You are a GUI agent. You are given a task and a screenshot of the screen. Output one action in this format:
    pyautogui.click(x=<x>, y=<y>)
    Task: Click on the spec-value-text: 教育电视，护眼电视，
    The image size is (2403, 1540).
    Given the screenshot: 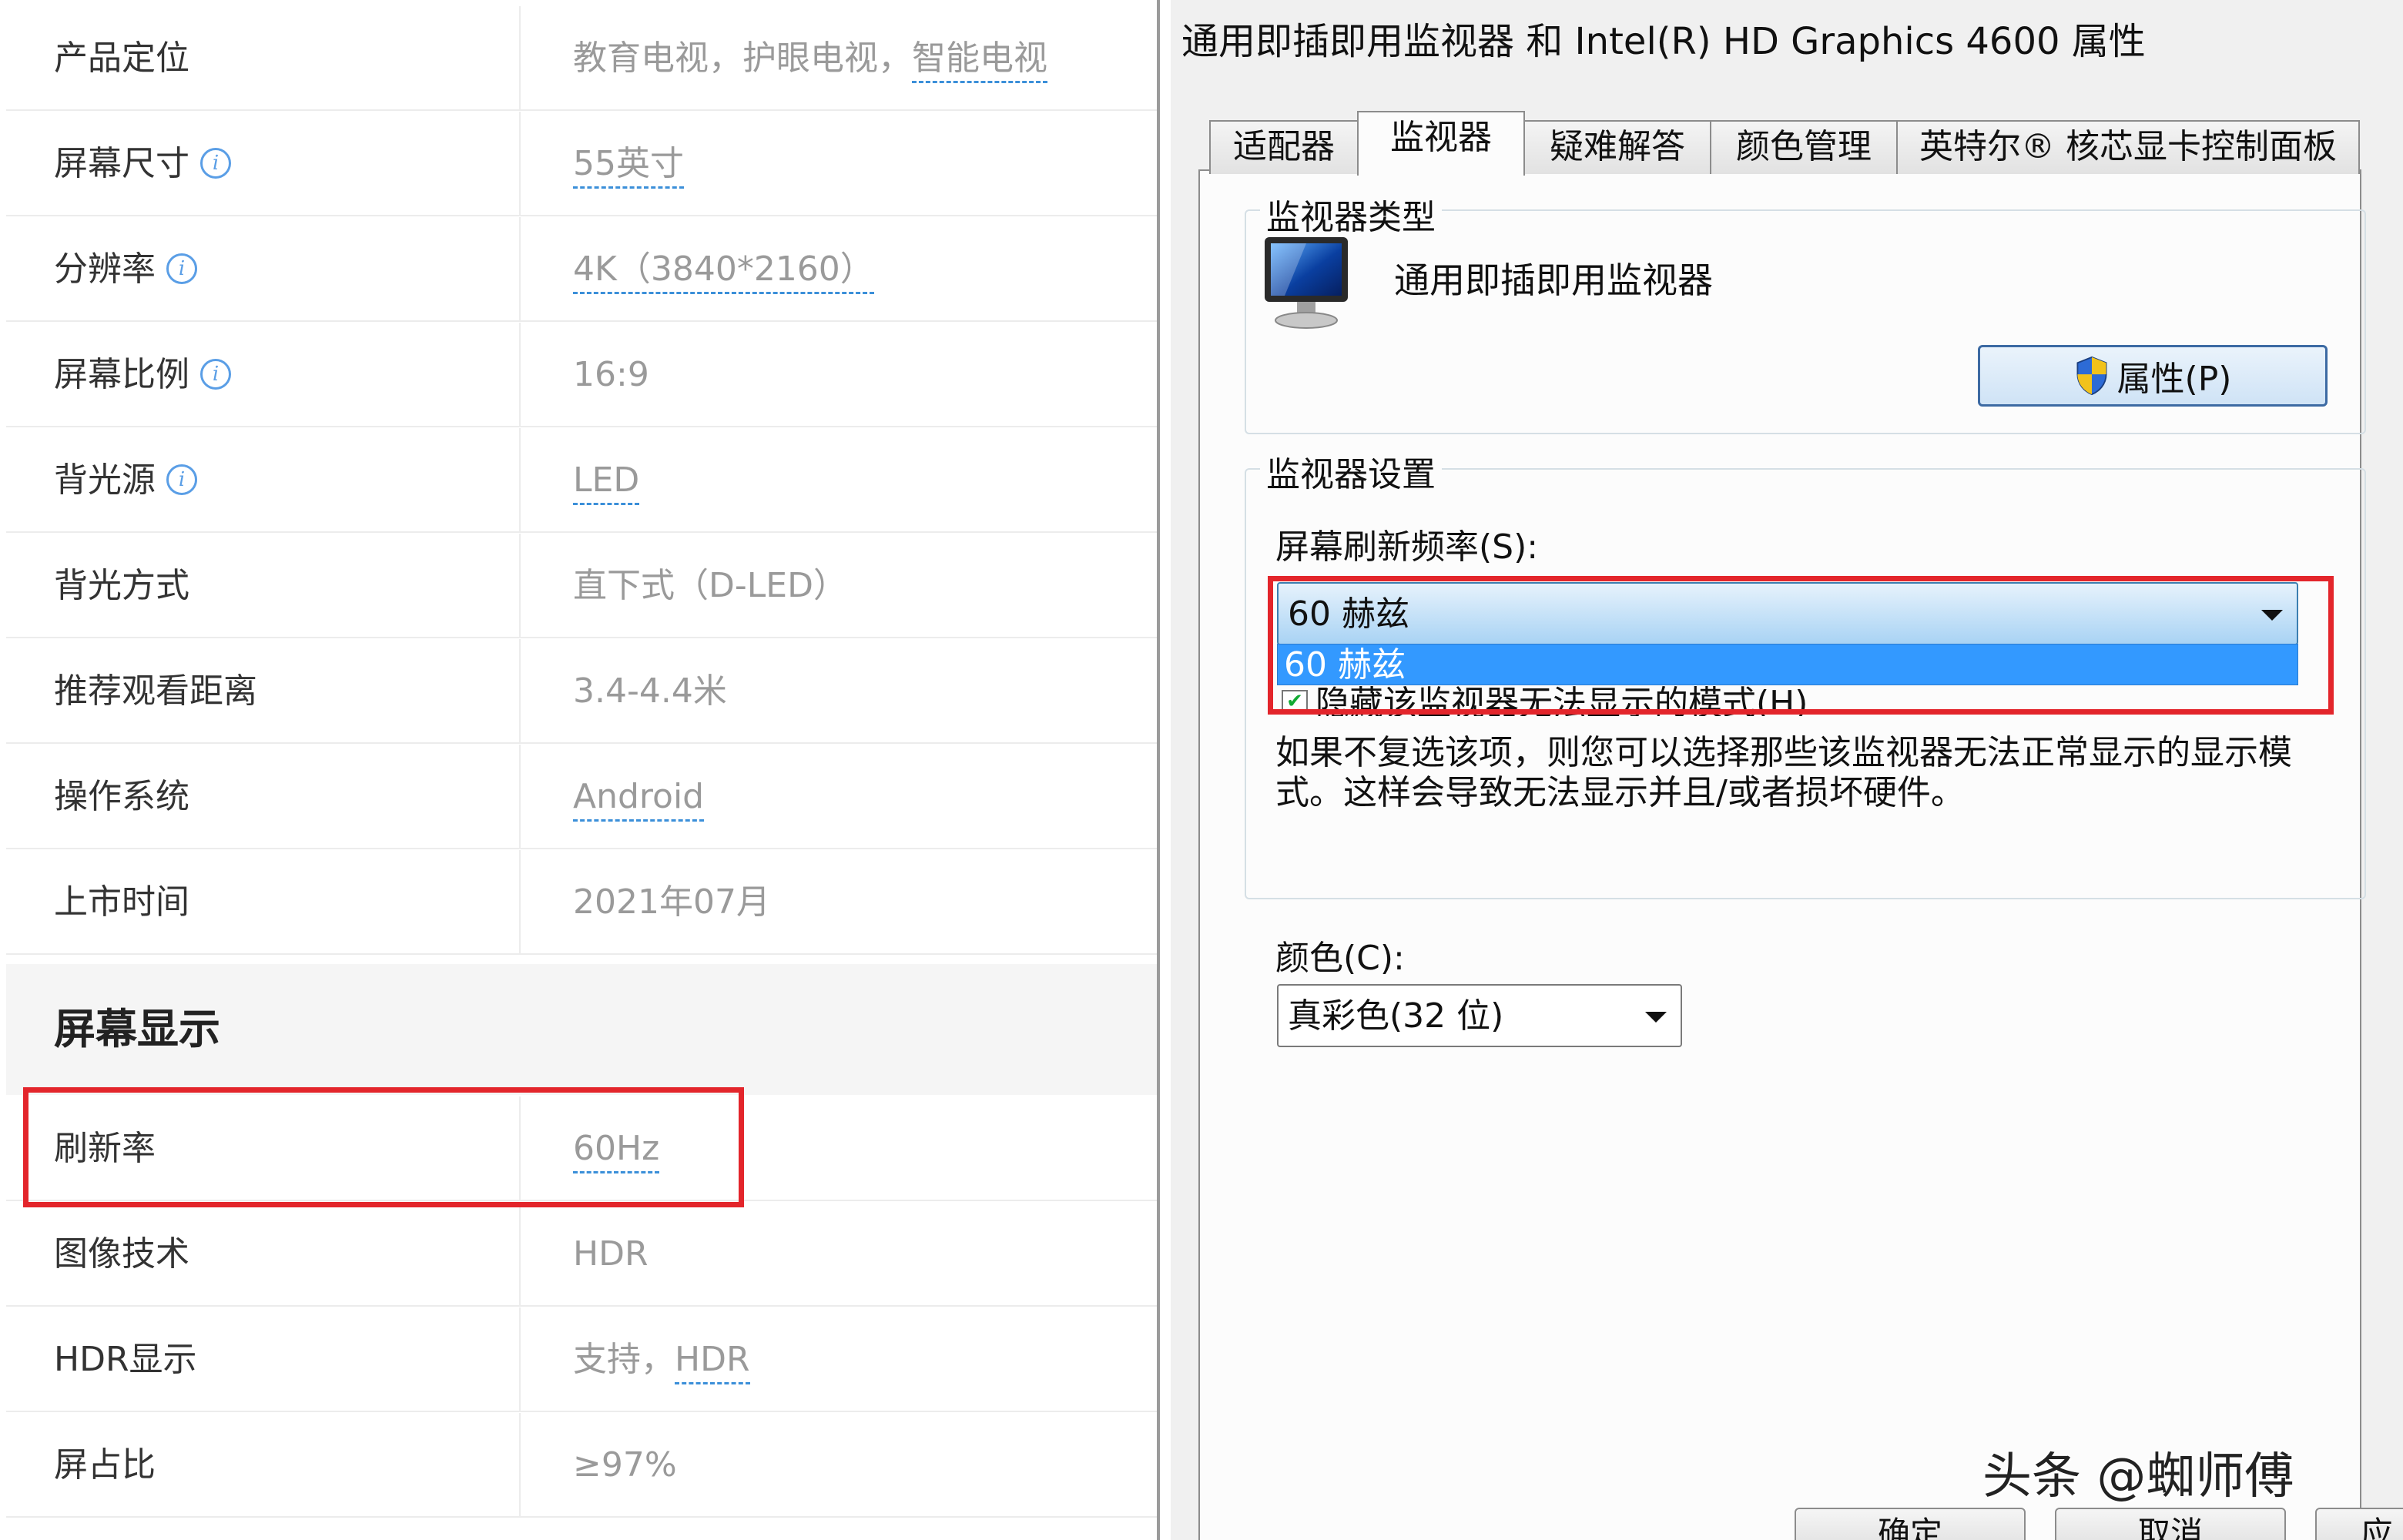 What is the action you would take?
    pyautogui.click(x=742, y=58)
    